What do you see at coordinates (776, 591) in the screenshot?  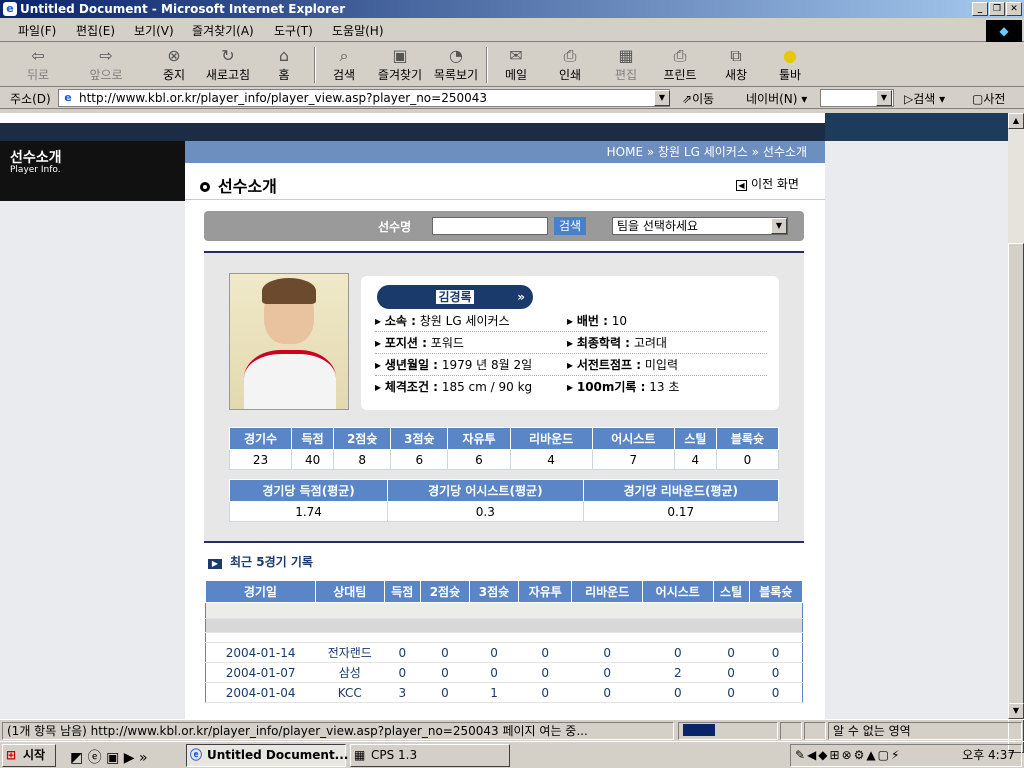 I see `column-header: 블록슛` at bounding box center [776, 591].